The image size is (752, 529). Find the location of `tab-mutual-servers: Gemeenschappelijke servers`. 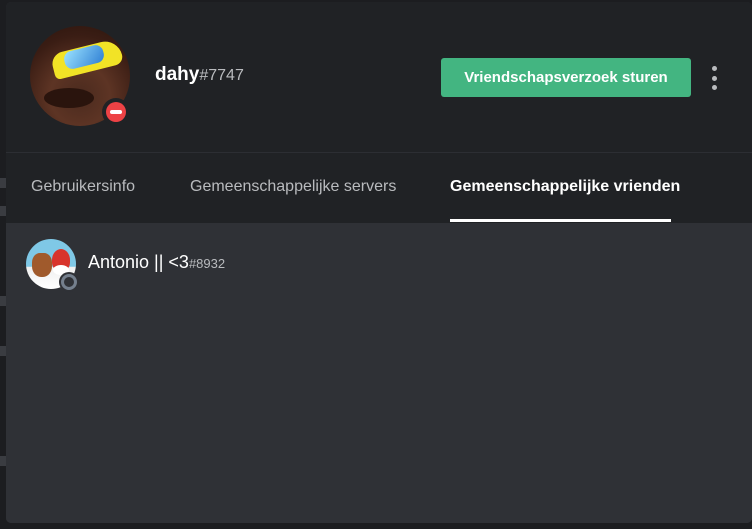

tab-mutual-servers: Gemeenschappelijke servers is located at coordinates (293, 187).